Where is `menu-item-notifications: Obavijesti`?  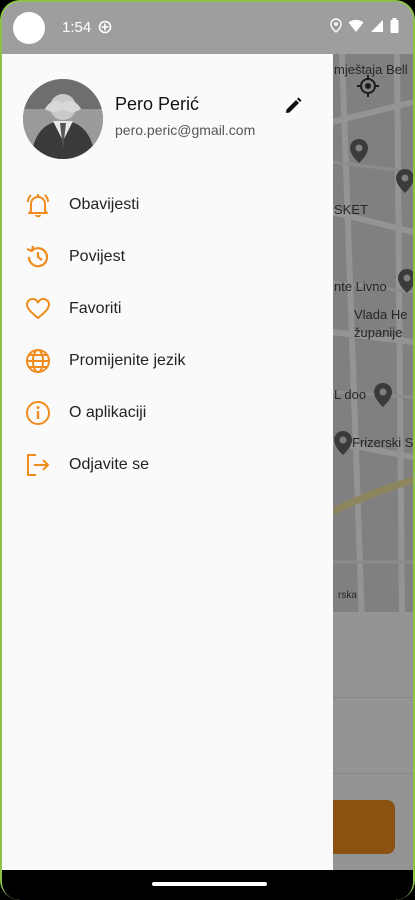
menu-item-notifications: Obavijesti is located at coordinates (167, 205).